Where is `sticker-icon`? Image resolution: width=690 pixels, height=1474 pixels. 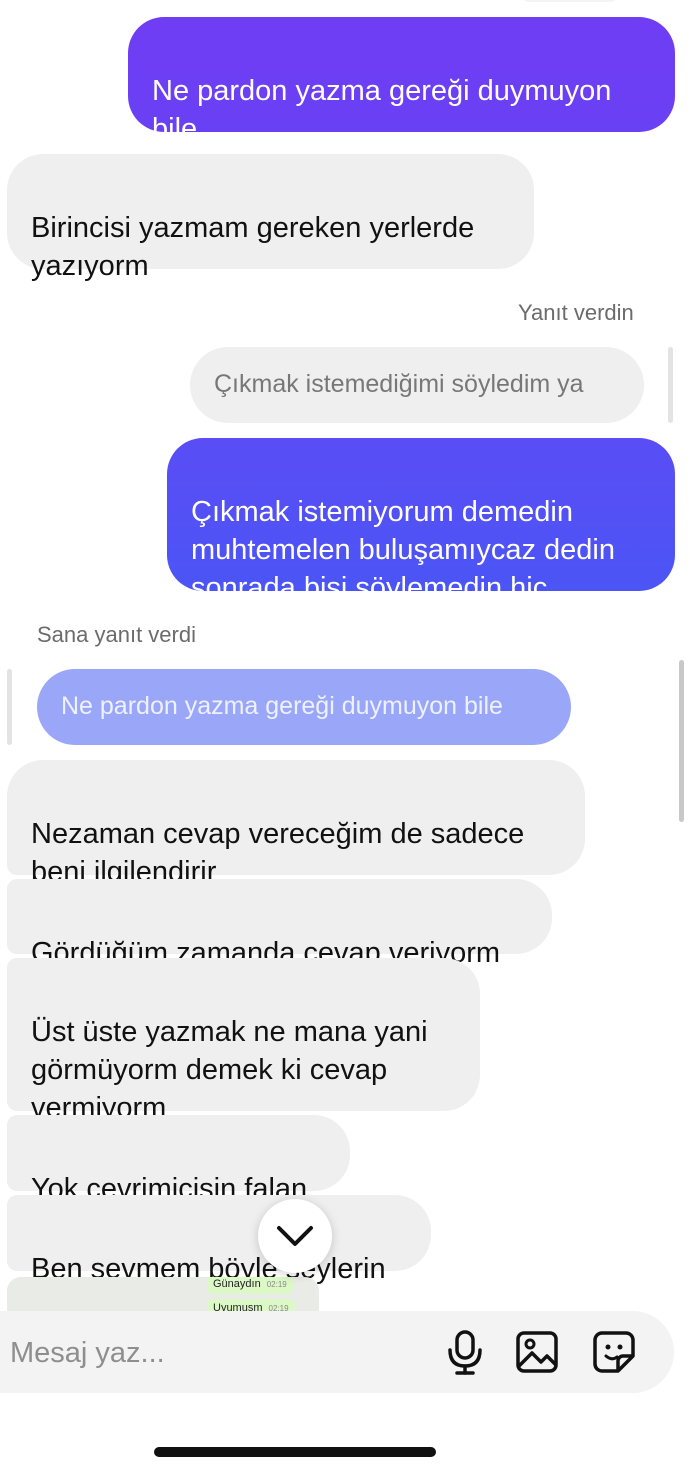 sticker-icon is located at coordinates (614, 1352).